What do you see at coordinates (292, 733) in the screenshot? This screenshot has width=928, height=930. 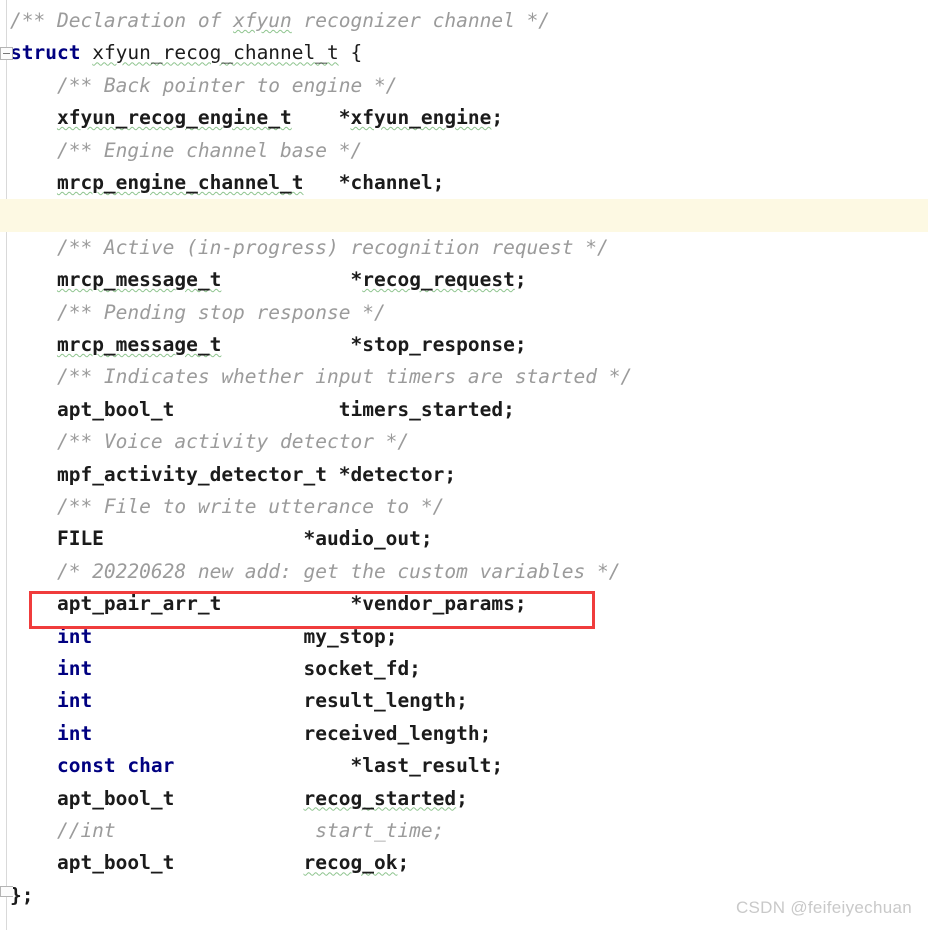 I see `code-token: received_length;` at bounding box center [292, 733].